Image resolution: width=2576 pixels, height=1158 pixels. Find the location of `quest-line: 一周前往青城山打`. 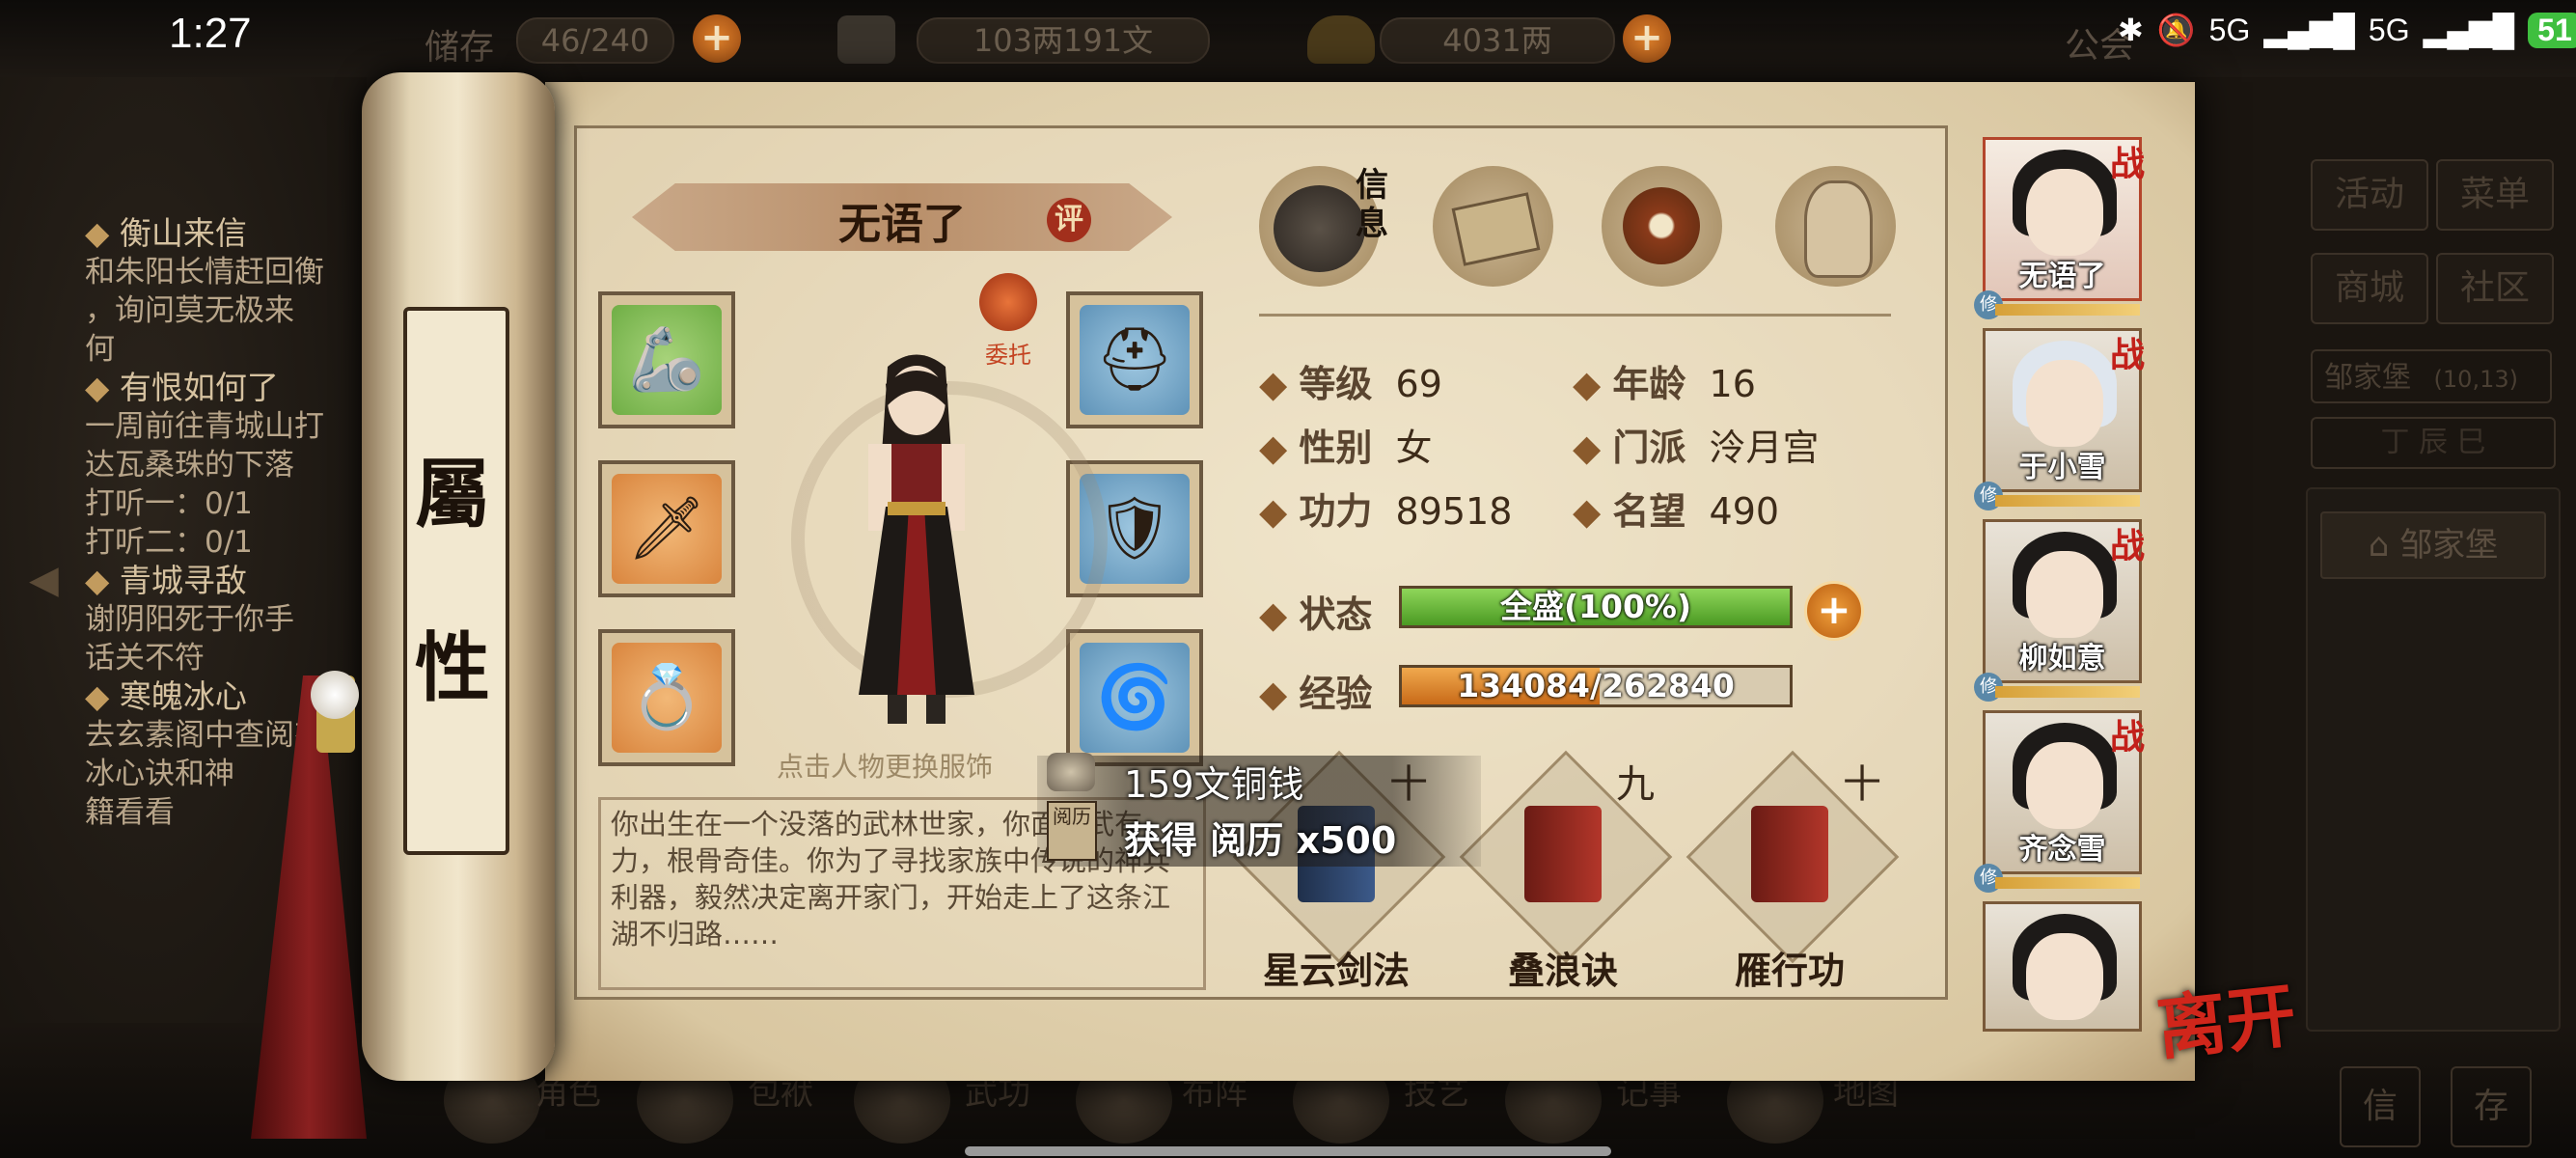

quest-line: 一周前往青城山打 is located at coordinates (204, 426).